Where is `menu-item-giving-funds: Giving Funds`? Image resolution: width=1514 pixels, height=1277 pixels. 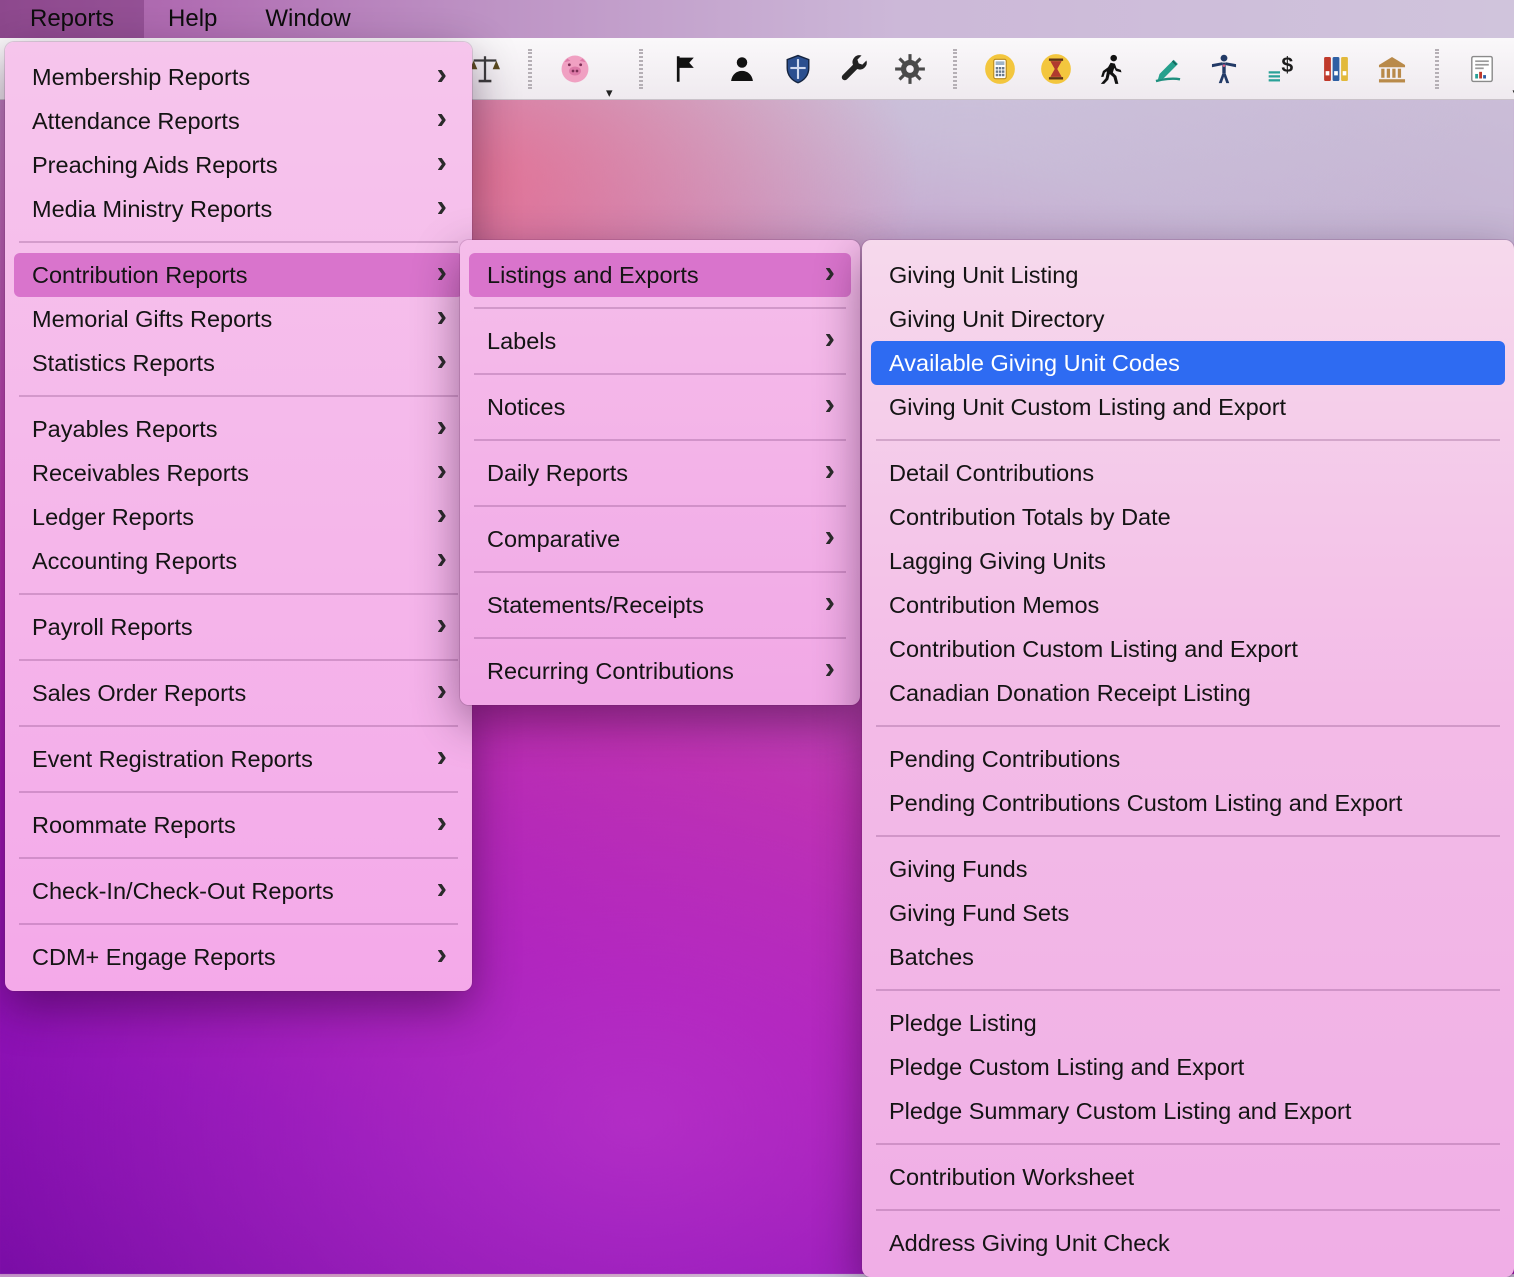
menu-item-giving-funds: Giving Funds is located at coordinates (1188, 869).